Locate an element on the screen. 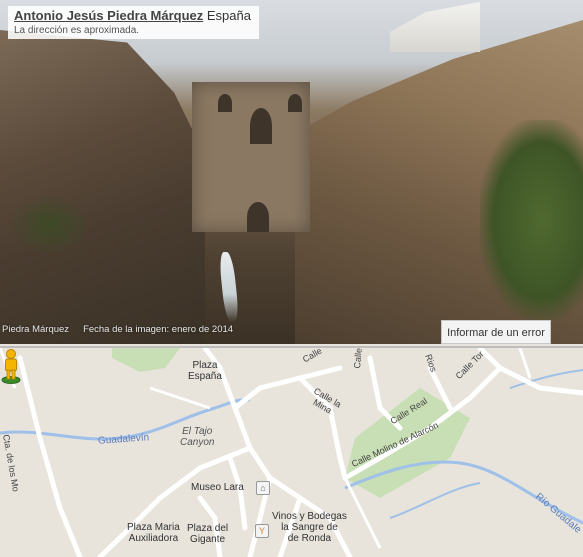 The image size is (583, 557). label-line: El Tajo is located at coordinates (197, 431).